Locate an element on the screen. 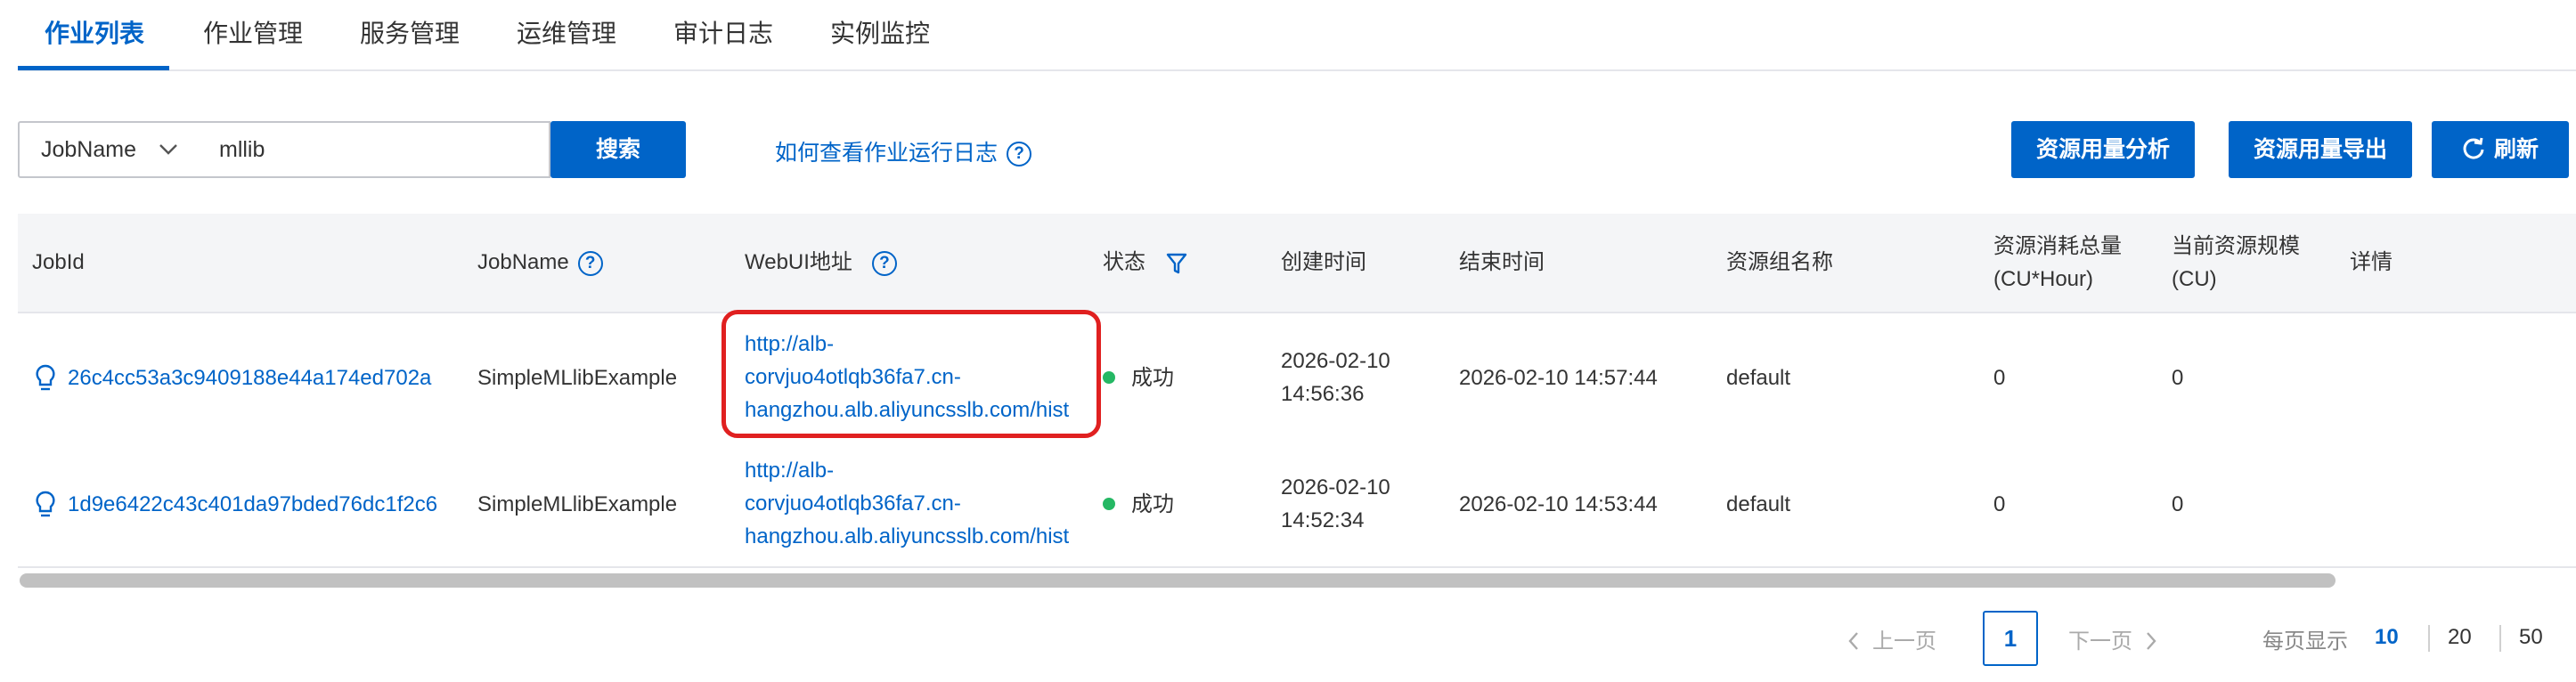  search-button: 搜索 is located at coordinates (618, 149).